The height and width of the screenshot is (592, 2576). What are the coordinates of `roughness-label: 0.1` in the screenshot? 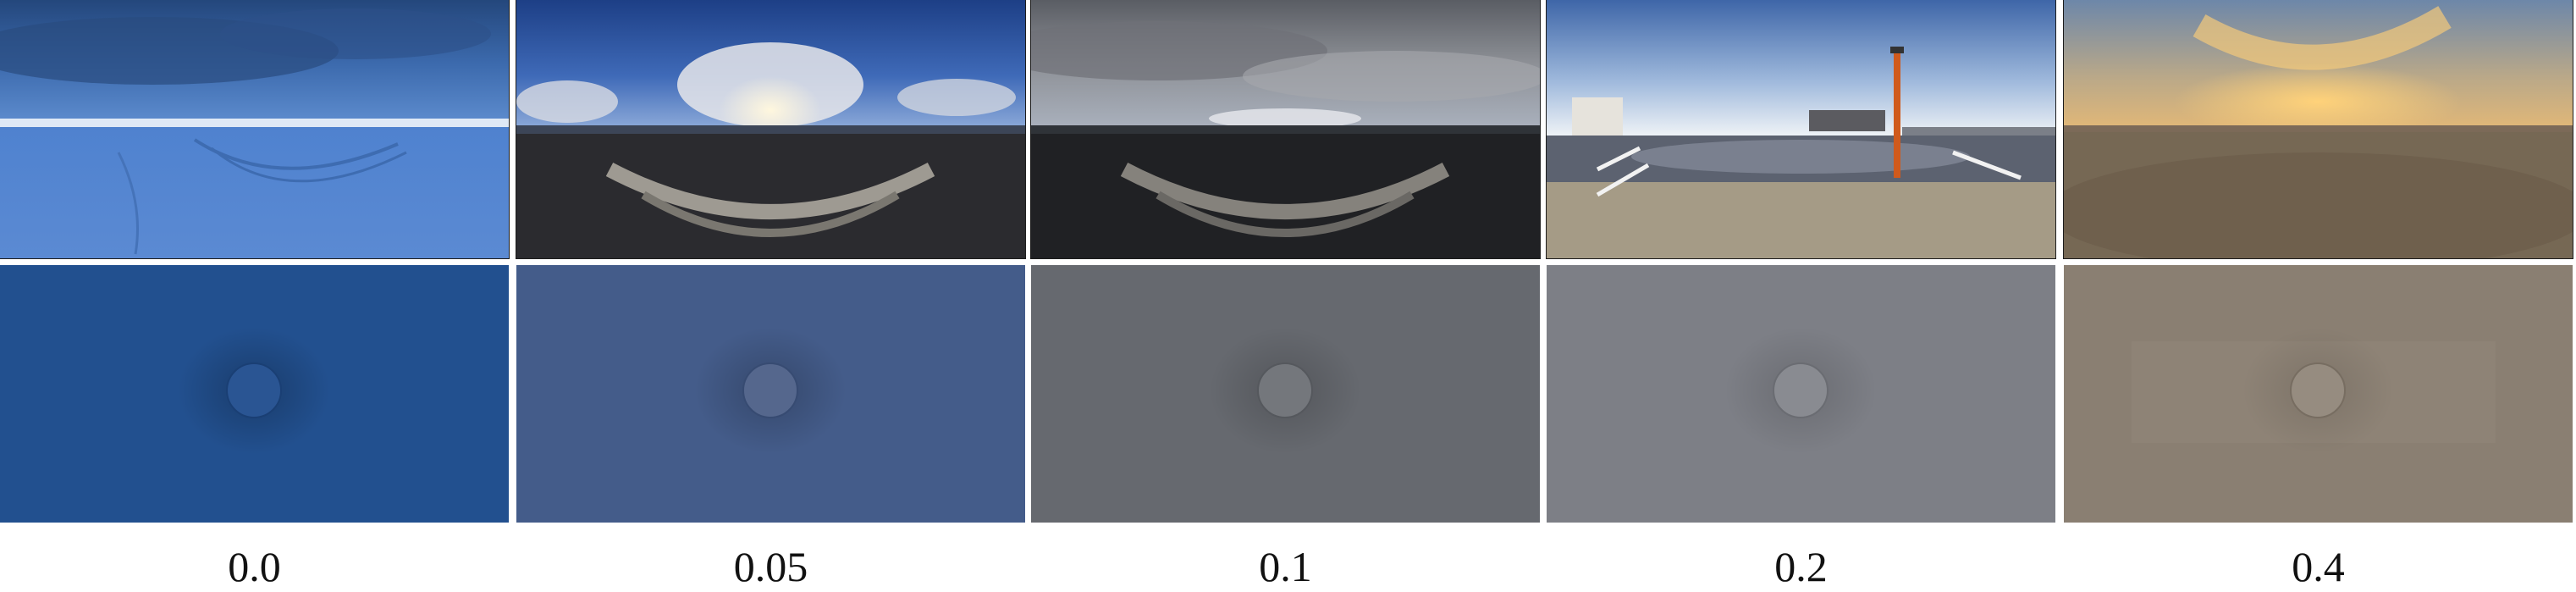 It's located at (1286, 566).